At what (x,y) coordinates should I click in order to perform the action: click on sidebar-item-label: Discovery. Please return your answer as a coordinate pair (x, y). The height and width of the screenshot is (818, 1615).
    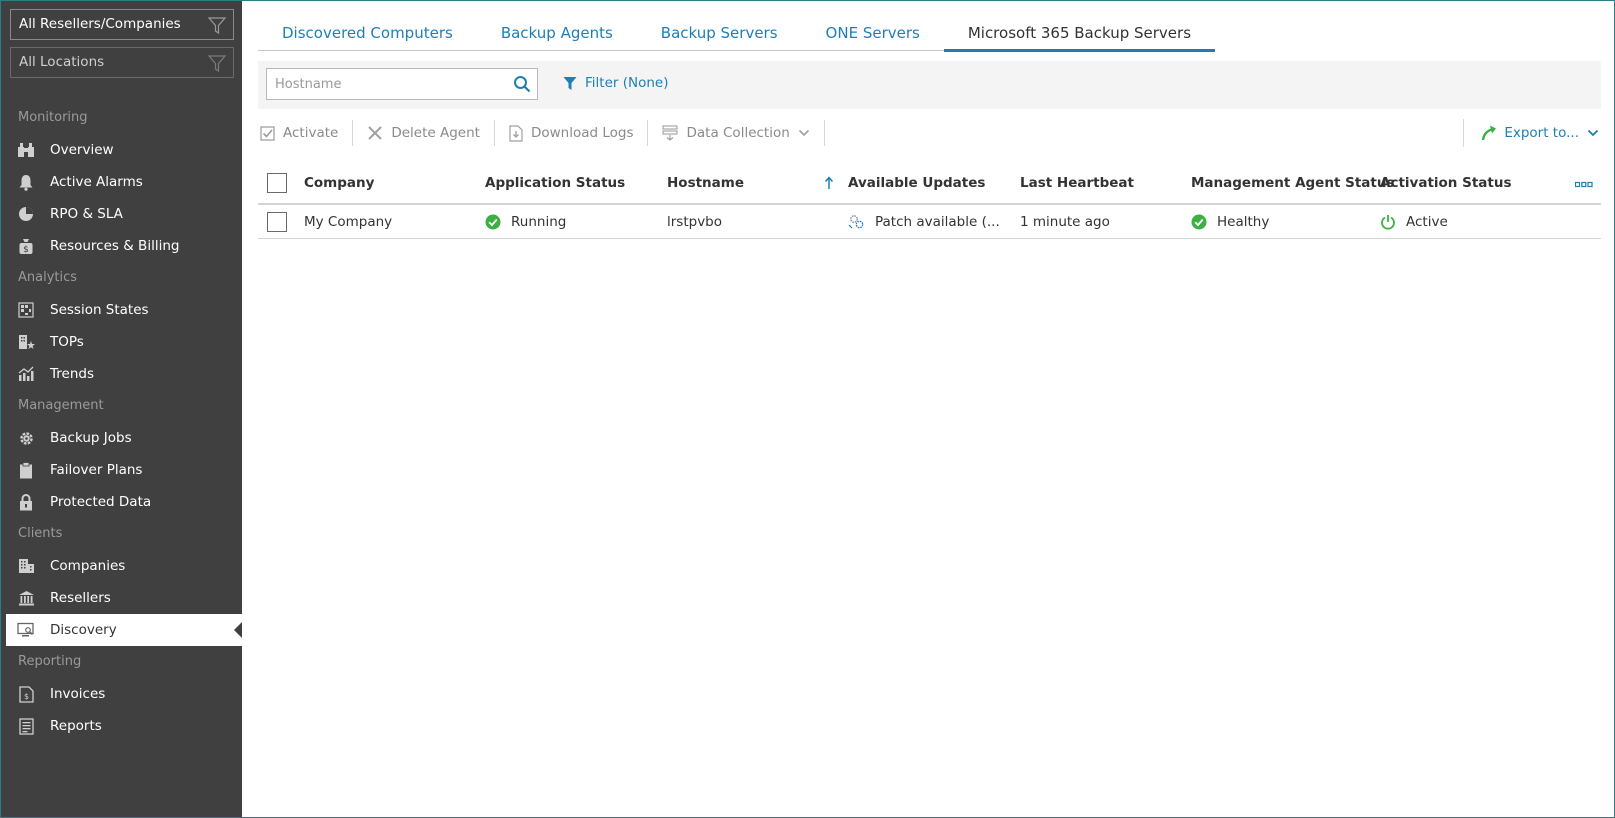
    Looking at the image, I should click on (83, 630).